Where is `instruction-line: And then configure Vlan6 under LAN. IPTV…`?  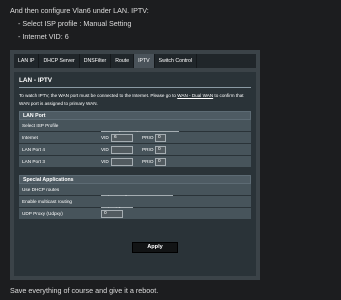 instruction-line: And then configure Vlan6 under LAN. IPTV… is located at coordinates (79, 10).